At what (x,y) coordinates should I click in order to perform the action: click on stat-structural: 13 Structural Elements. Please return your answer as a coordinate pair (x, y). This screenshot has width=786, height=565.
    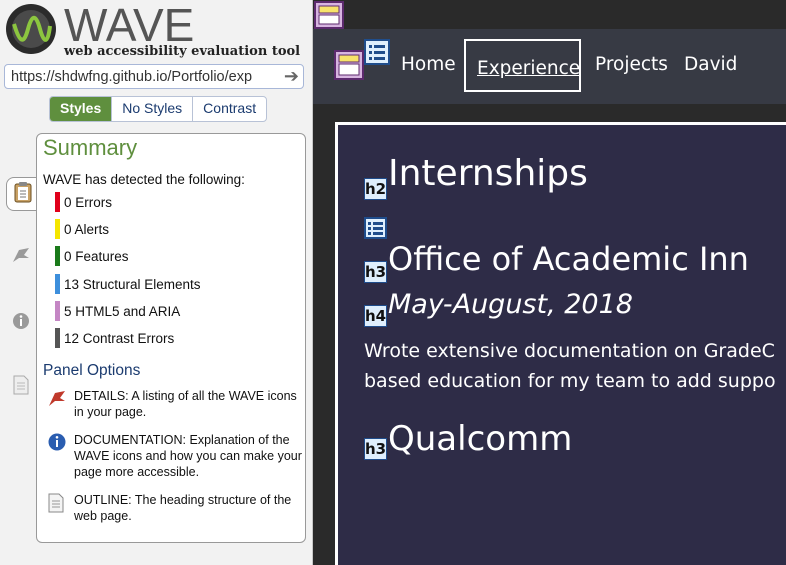
    Looking at the image, I should click on (128, 284).